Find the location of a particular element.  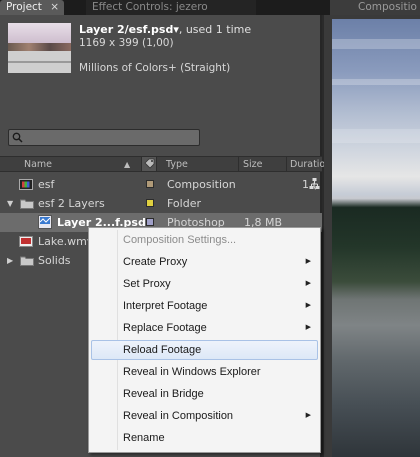

project-search-input is located at coordinates (104, 137).